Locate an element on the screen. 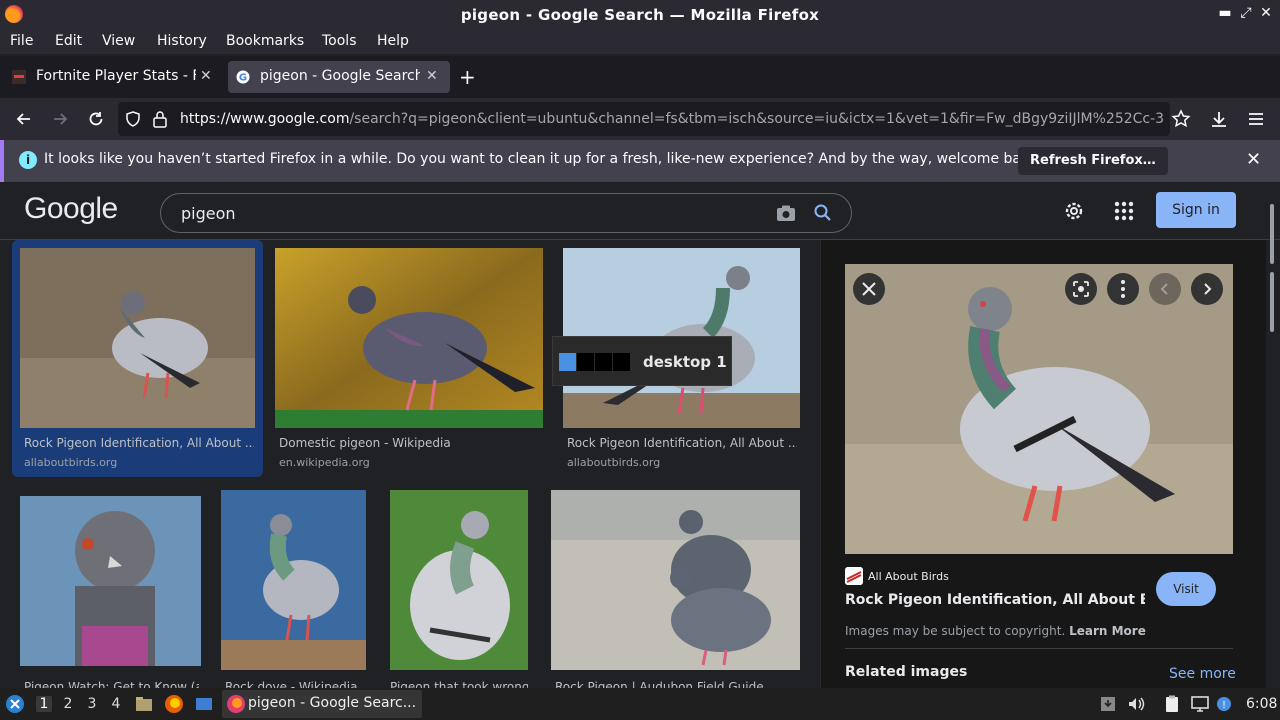 The image size is (1280, 720). search-icon is located at coordinates (823, 213).